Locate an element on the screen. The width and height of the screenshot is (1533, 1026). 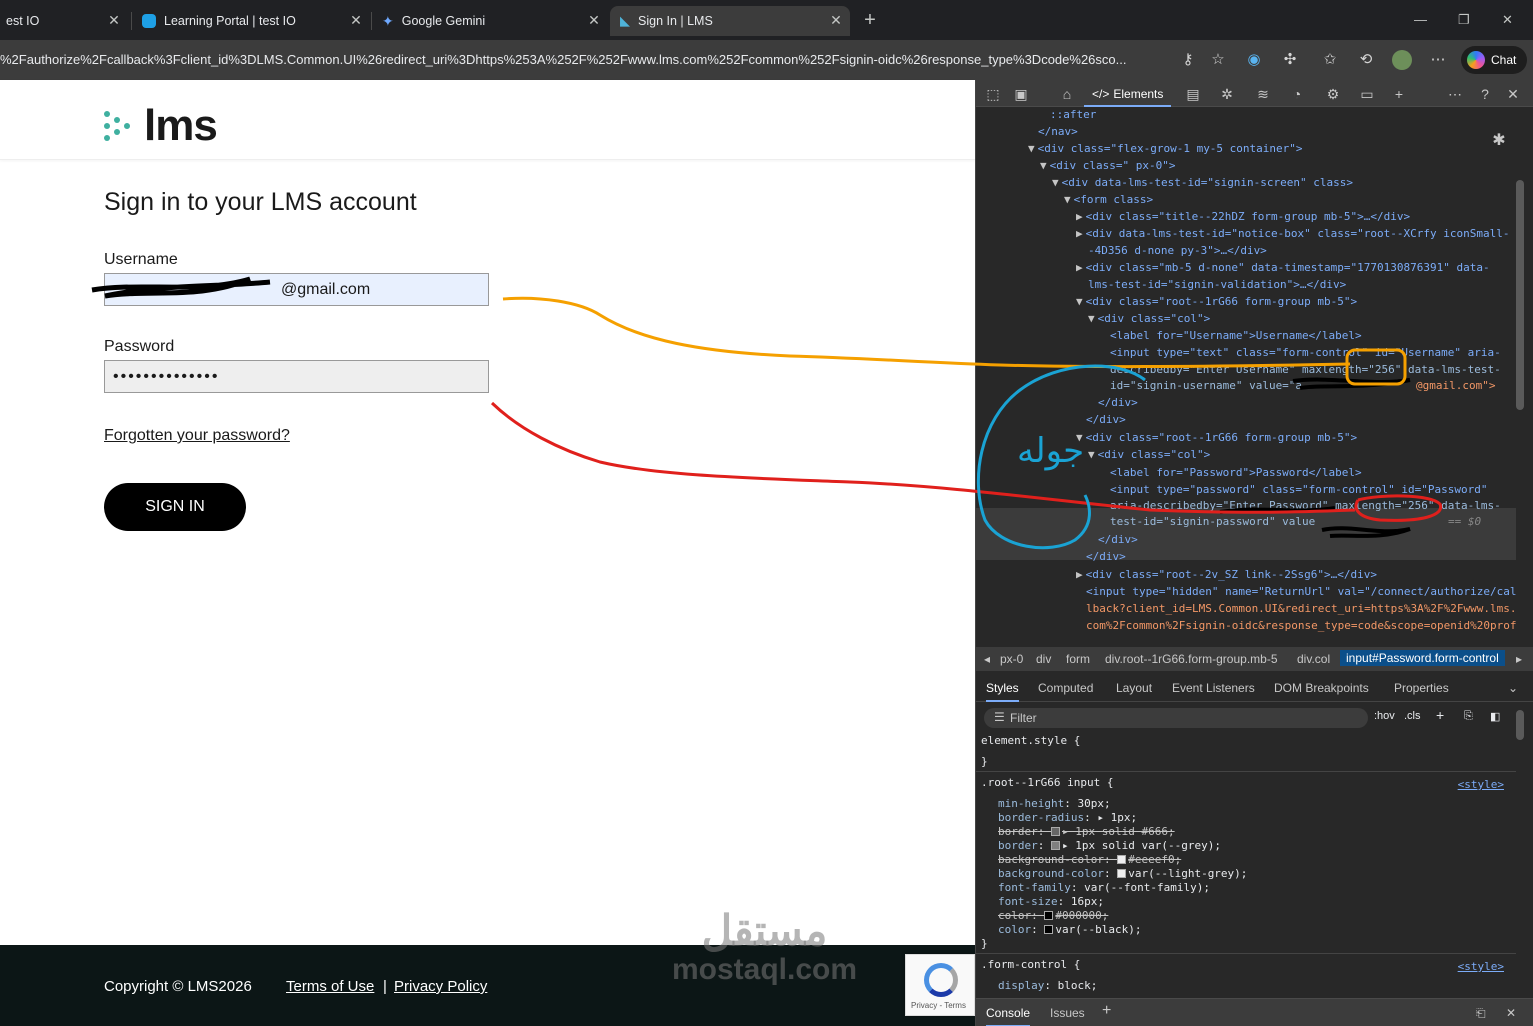
dom-line: <label for="Password">Password</label> is located at coordinates (1236, 473).